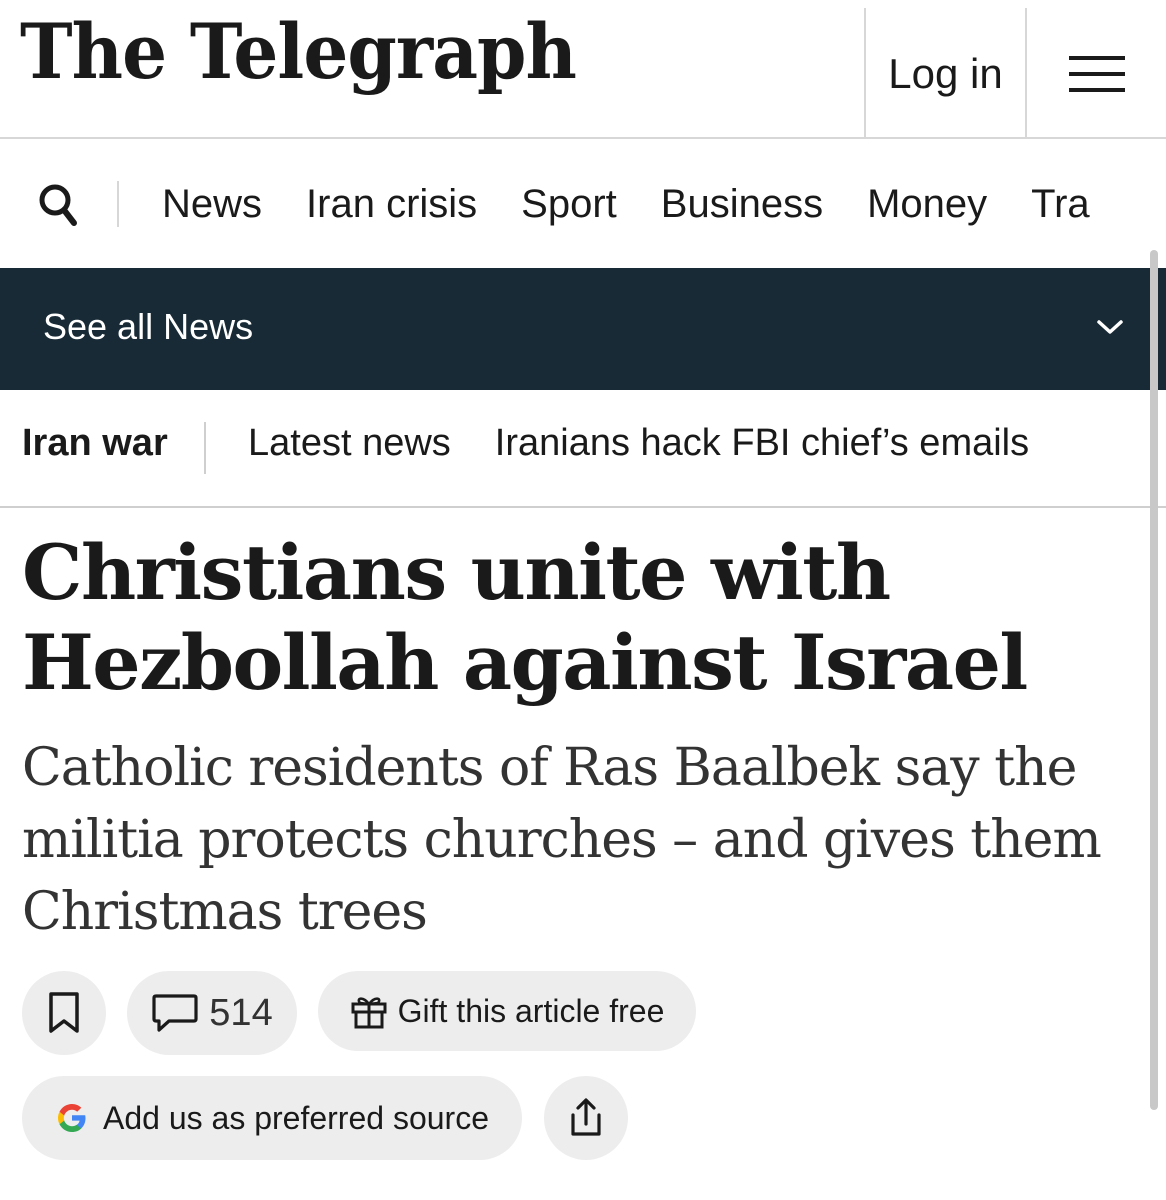 Image resolution: width=1166 pixels, height=1200 pixels. What do you see at coordinates (1126, 204) in the screenshot?
I see `nav-fade` at bounding box center [1126, 204].